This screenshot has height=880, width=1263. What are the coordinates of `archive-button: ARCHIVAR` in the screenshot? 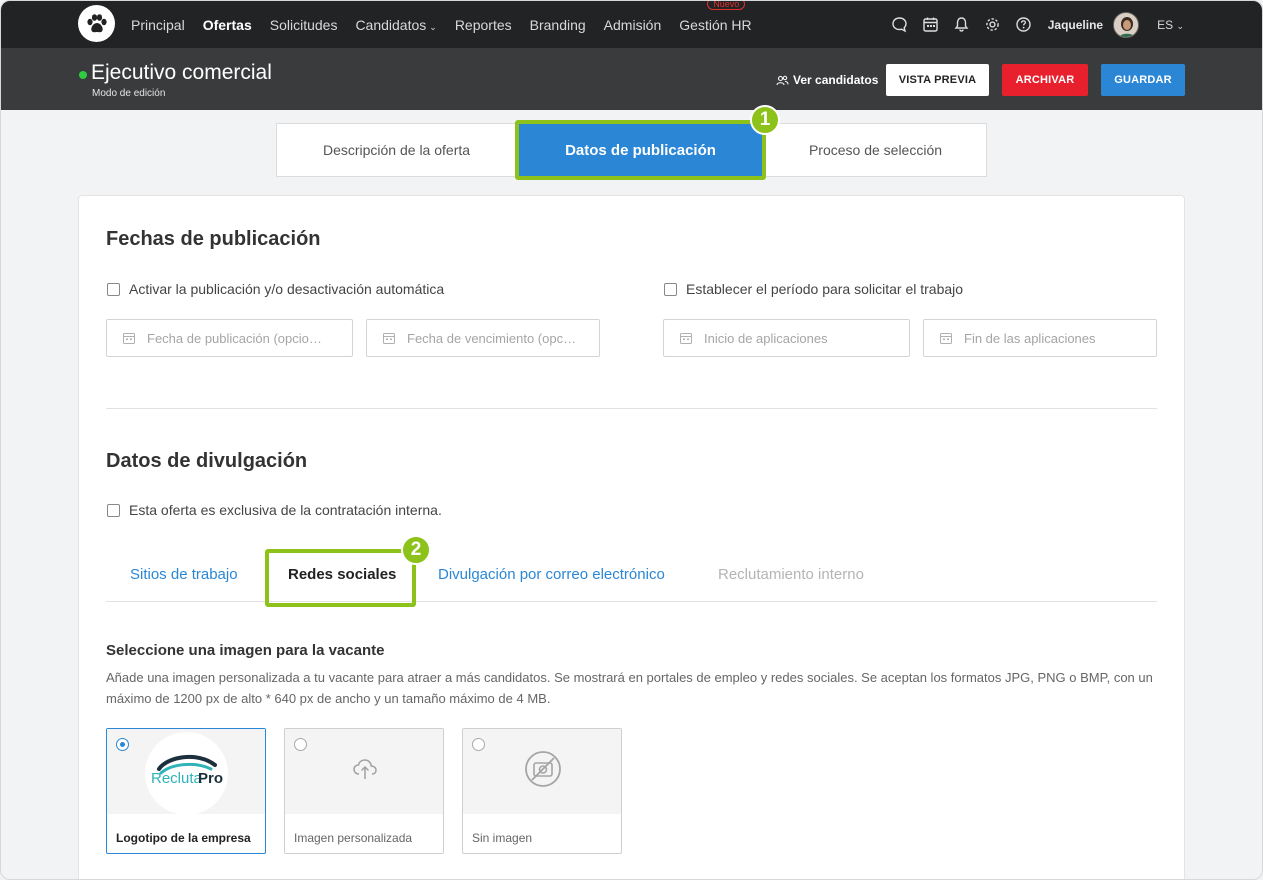 It's located at (1045, 80).